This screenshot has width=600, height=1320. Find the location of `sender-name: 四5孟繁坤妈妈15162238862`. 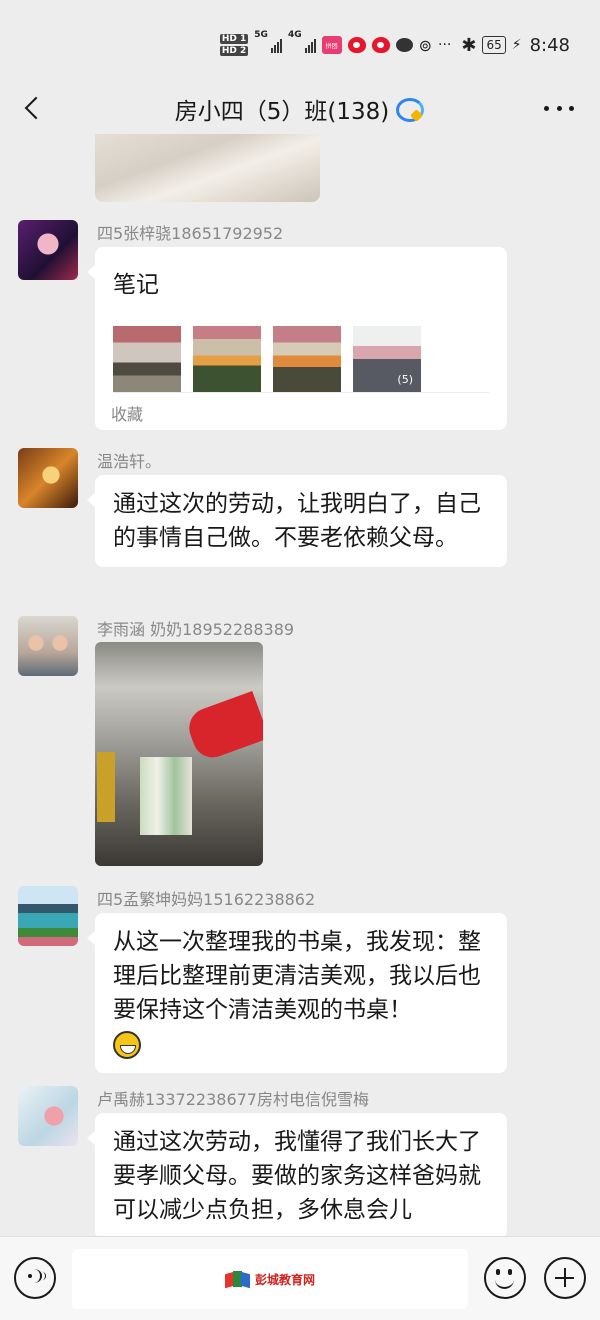

sender-name: 四5孟繁坤妈妈15162238862 is located at coordinates (206, 899).